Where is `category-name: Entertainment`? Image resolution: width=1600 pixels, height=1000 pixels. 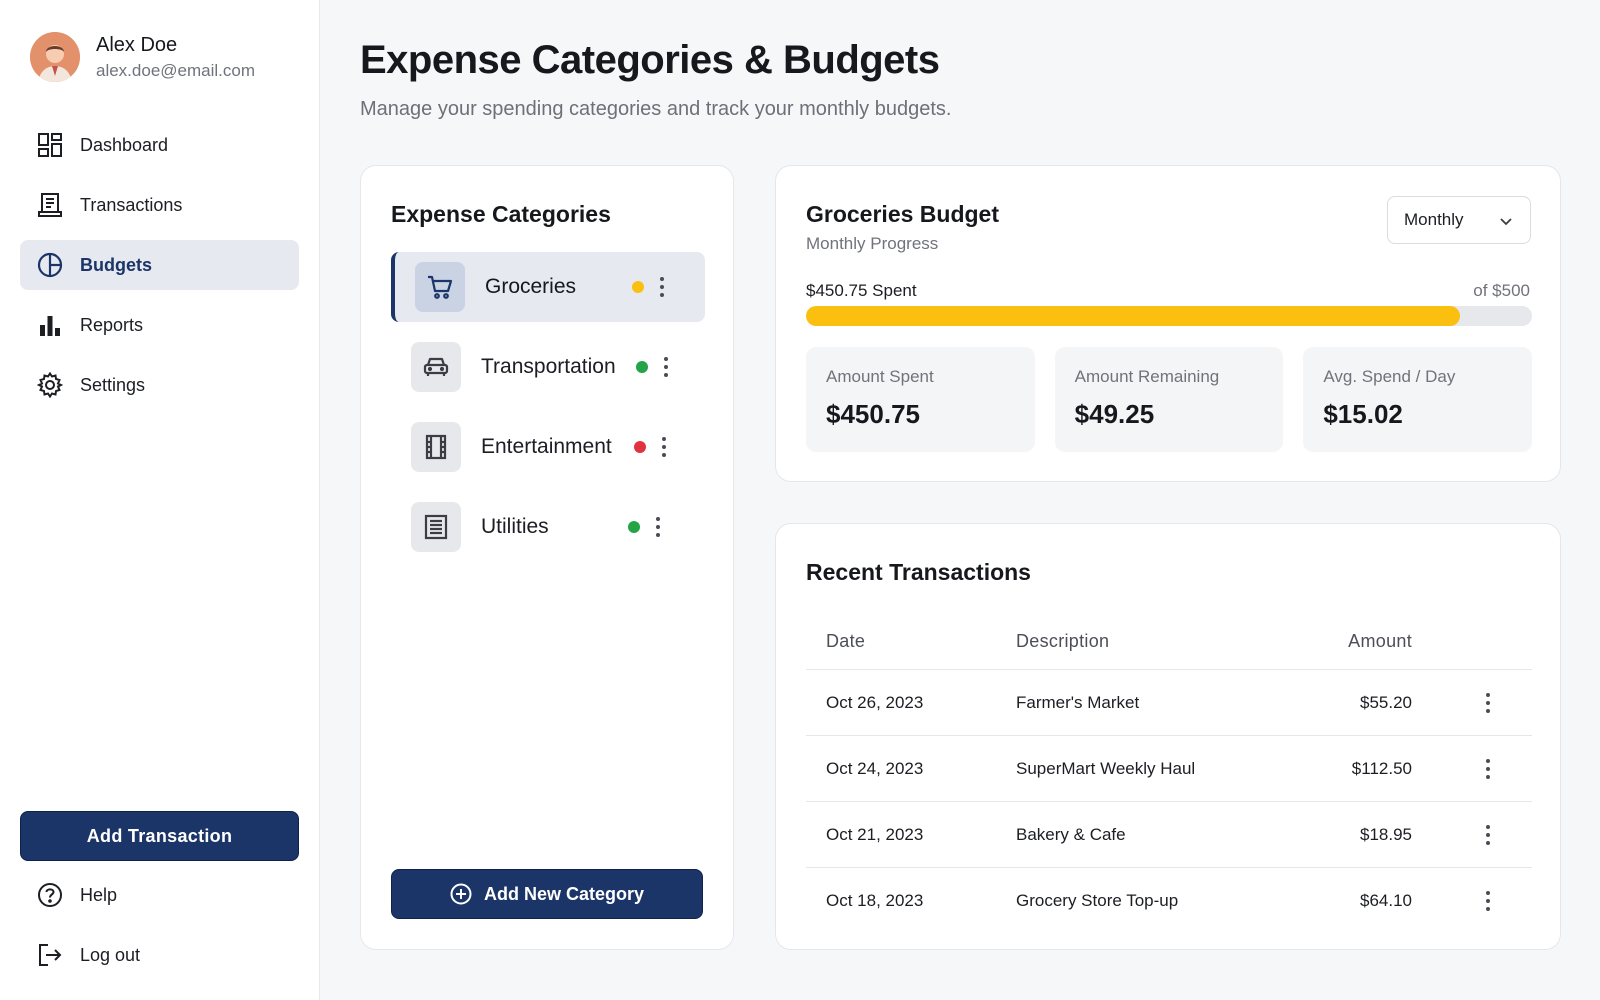
category-name: Entertainment is located at coordinates (546, 446).